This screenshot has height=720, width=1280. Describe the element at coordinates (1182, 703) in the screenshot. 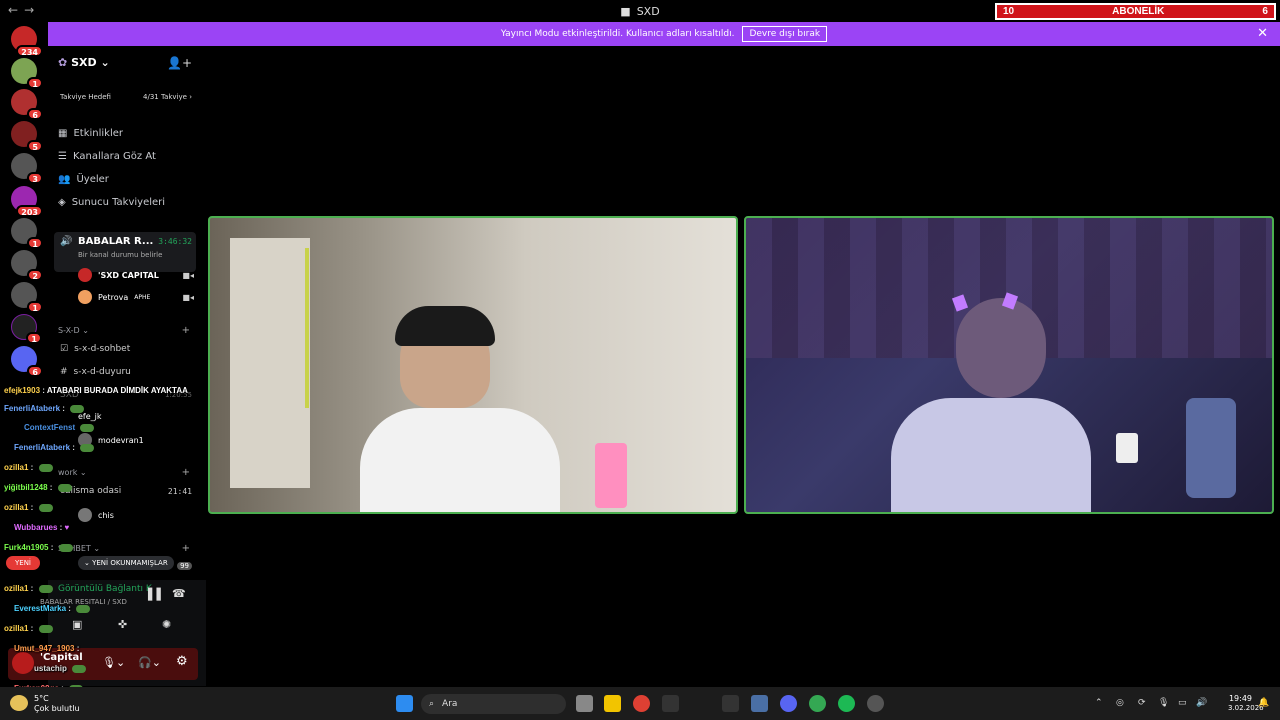

I see `network-icon: ▭` at that location.